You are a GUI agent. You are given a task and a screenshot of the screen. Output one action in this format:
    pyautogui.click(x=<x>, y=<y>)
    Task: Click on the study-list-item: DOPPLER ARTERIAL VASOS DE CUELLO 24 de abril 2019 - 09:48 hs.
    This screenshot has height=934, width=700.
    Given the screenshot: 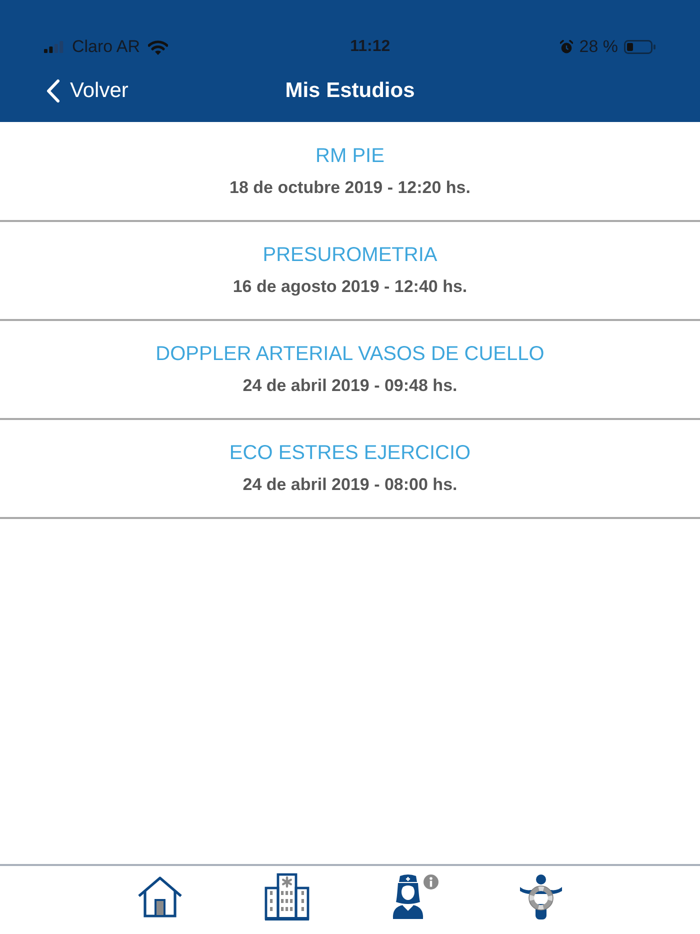 What is the action you would take?
    pyautogui.click(x=350, y=370)
    